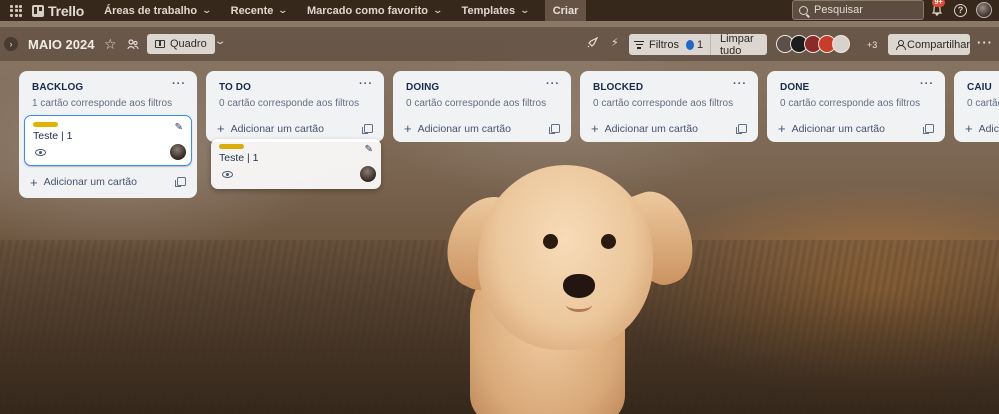 This screenshot has height=414, width=999. I want to click on more-members-count: +3, so click(872, 45).